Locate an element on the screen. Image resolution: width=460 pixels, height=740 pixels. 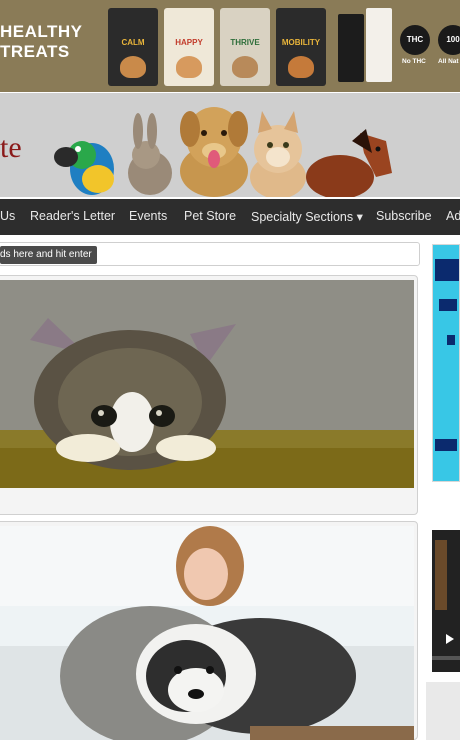
animals-illustration is located at coordinates (223, 152).